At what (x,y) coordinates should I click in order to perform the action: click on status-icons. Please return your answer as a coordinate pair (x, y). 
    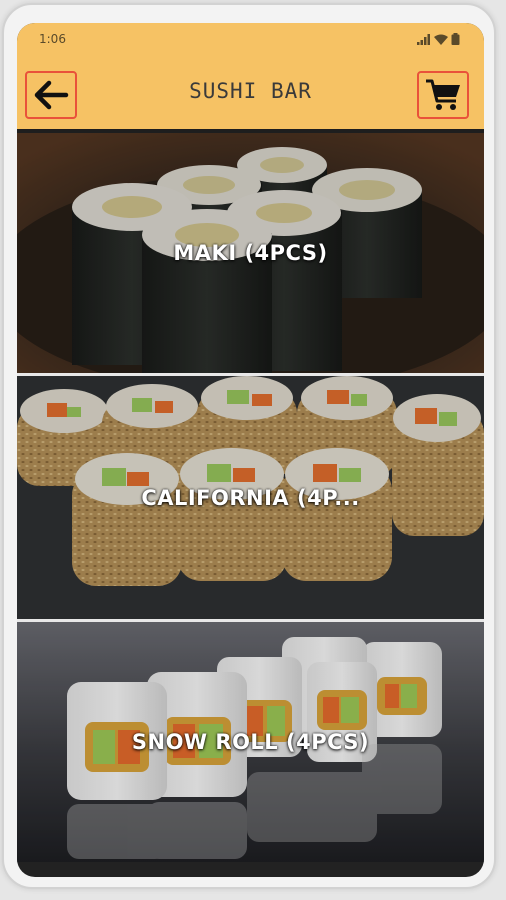
    Looking at the image, I should click on (438, 39).